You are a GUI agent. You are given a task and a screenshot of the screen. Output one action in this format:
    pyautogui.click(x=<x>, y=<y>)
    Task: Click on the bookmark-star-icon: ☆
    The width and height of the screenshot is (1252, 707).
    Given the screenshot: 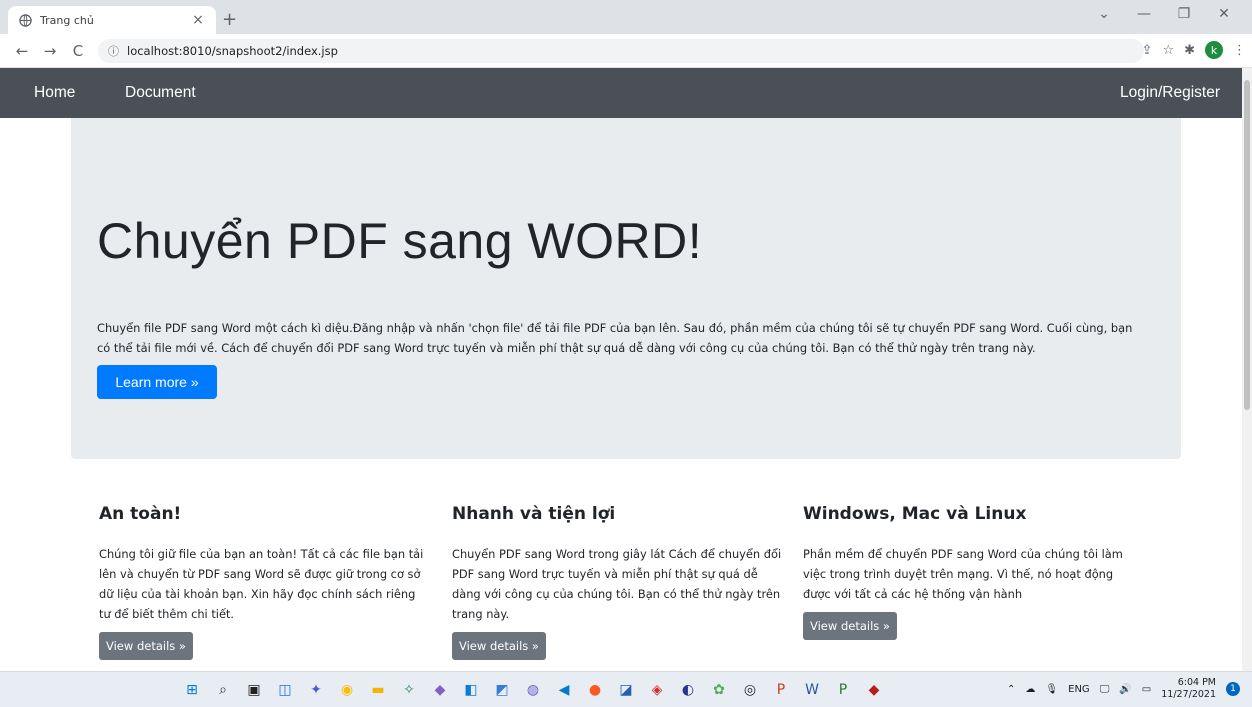 What is the action you would take?
    pyautogui.click(x=1168, y=50)
    